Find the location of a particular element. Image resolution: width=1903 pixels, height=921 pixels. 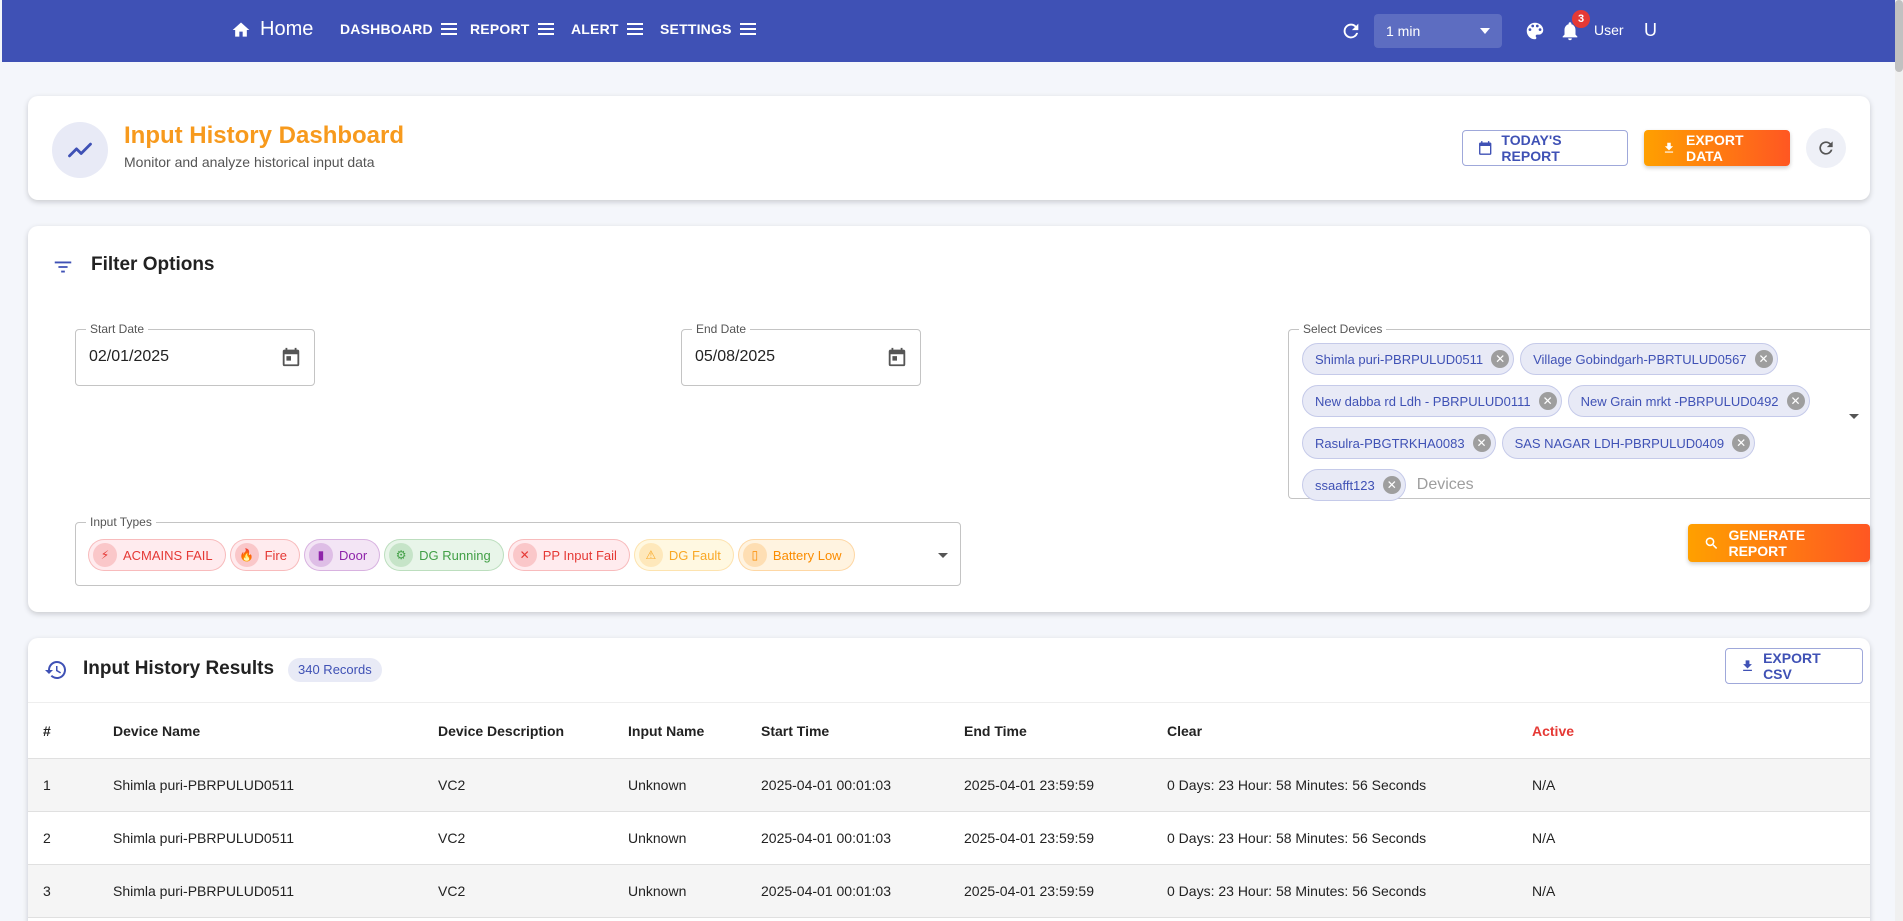

nav-home-label: Home is located at coordinates (287, 29).